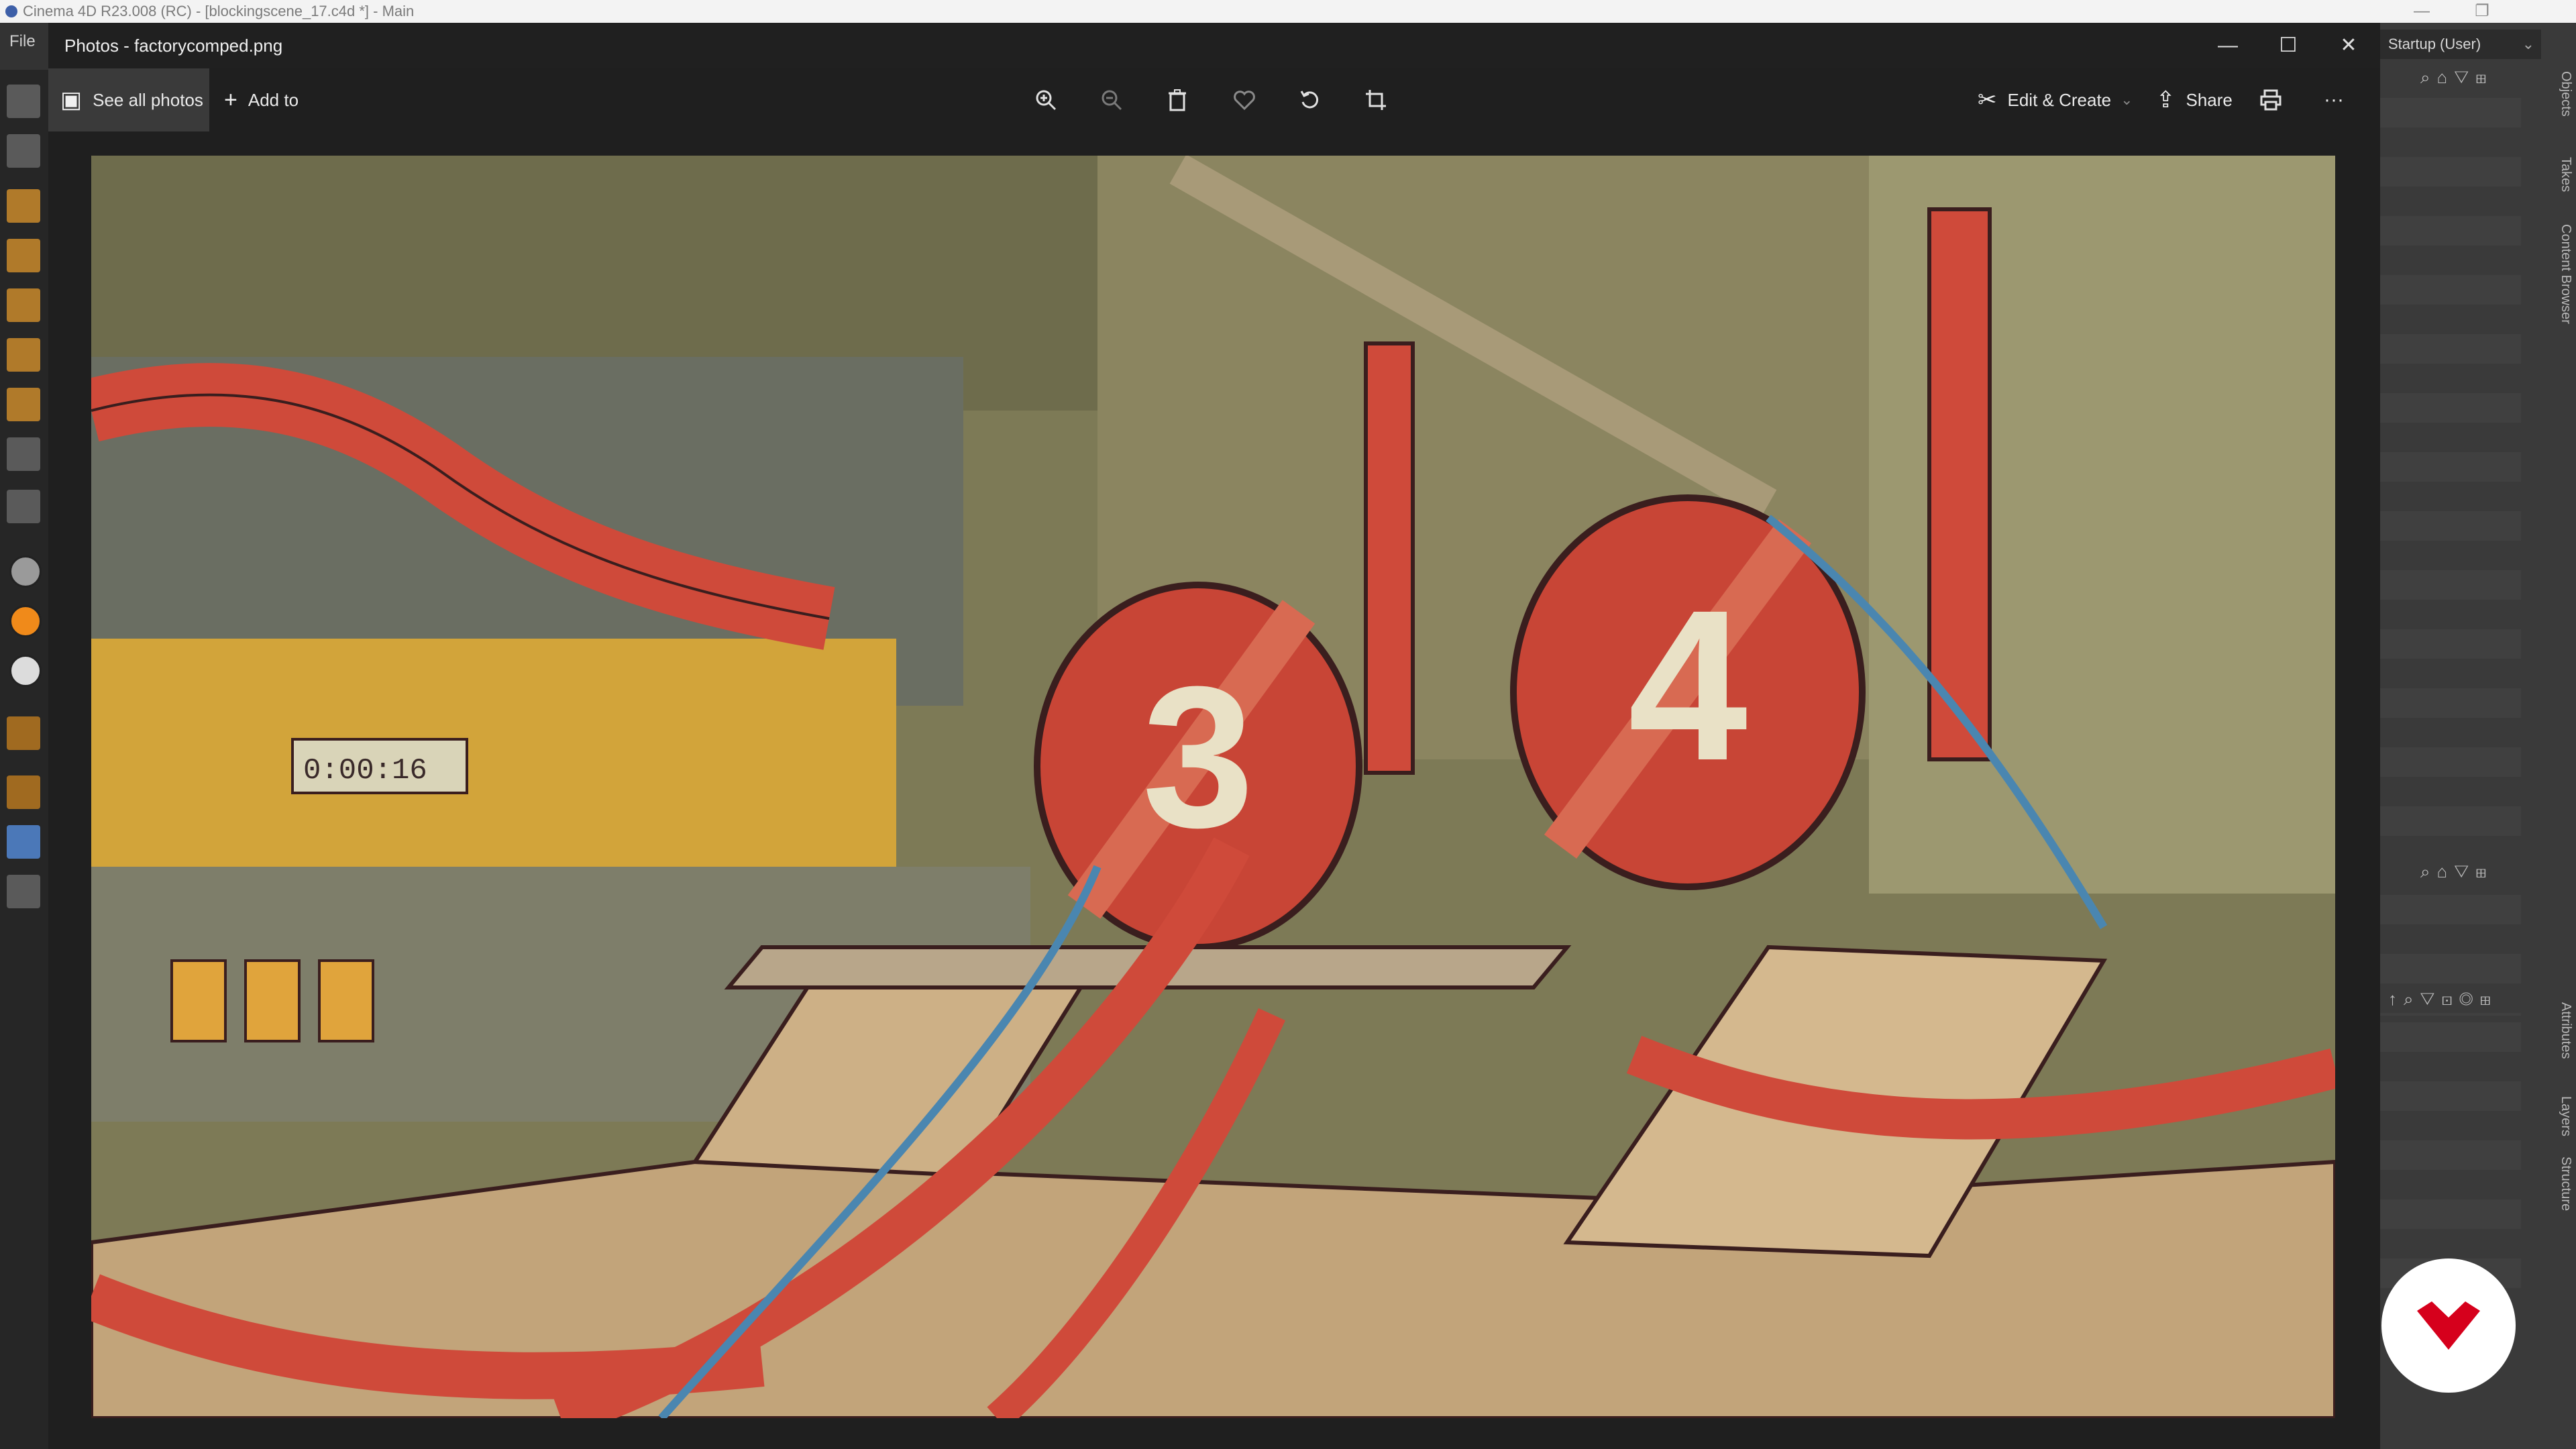 The image size is (2576, 1449). What do you see at coordinates (230, 100) in the screenshot?
I see `plus-icon: +` at bounding box center [230, 100].